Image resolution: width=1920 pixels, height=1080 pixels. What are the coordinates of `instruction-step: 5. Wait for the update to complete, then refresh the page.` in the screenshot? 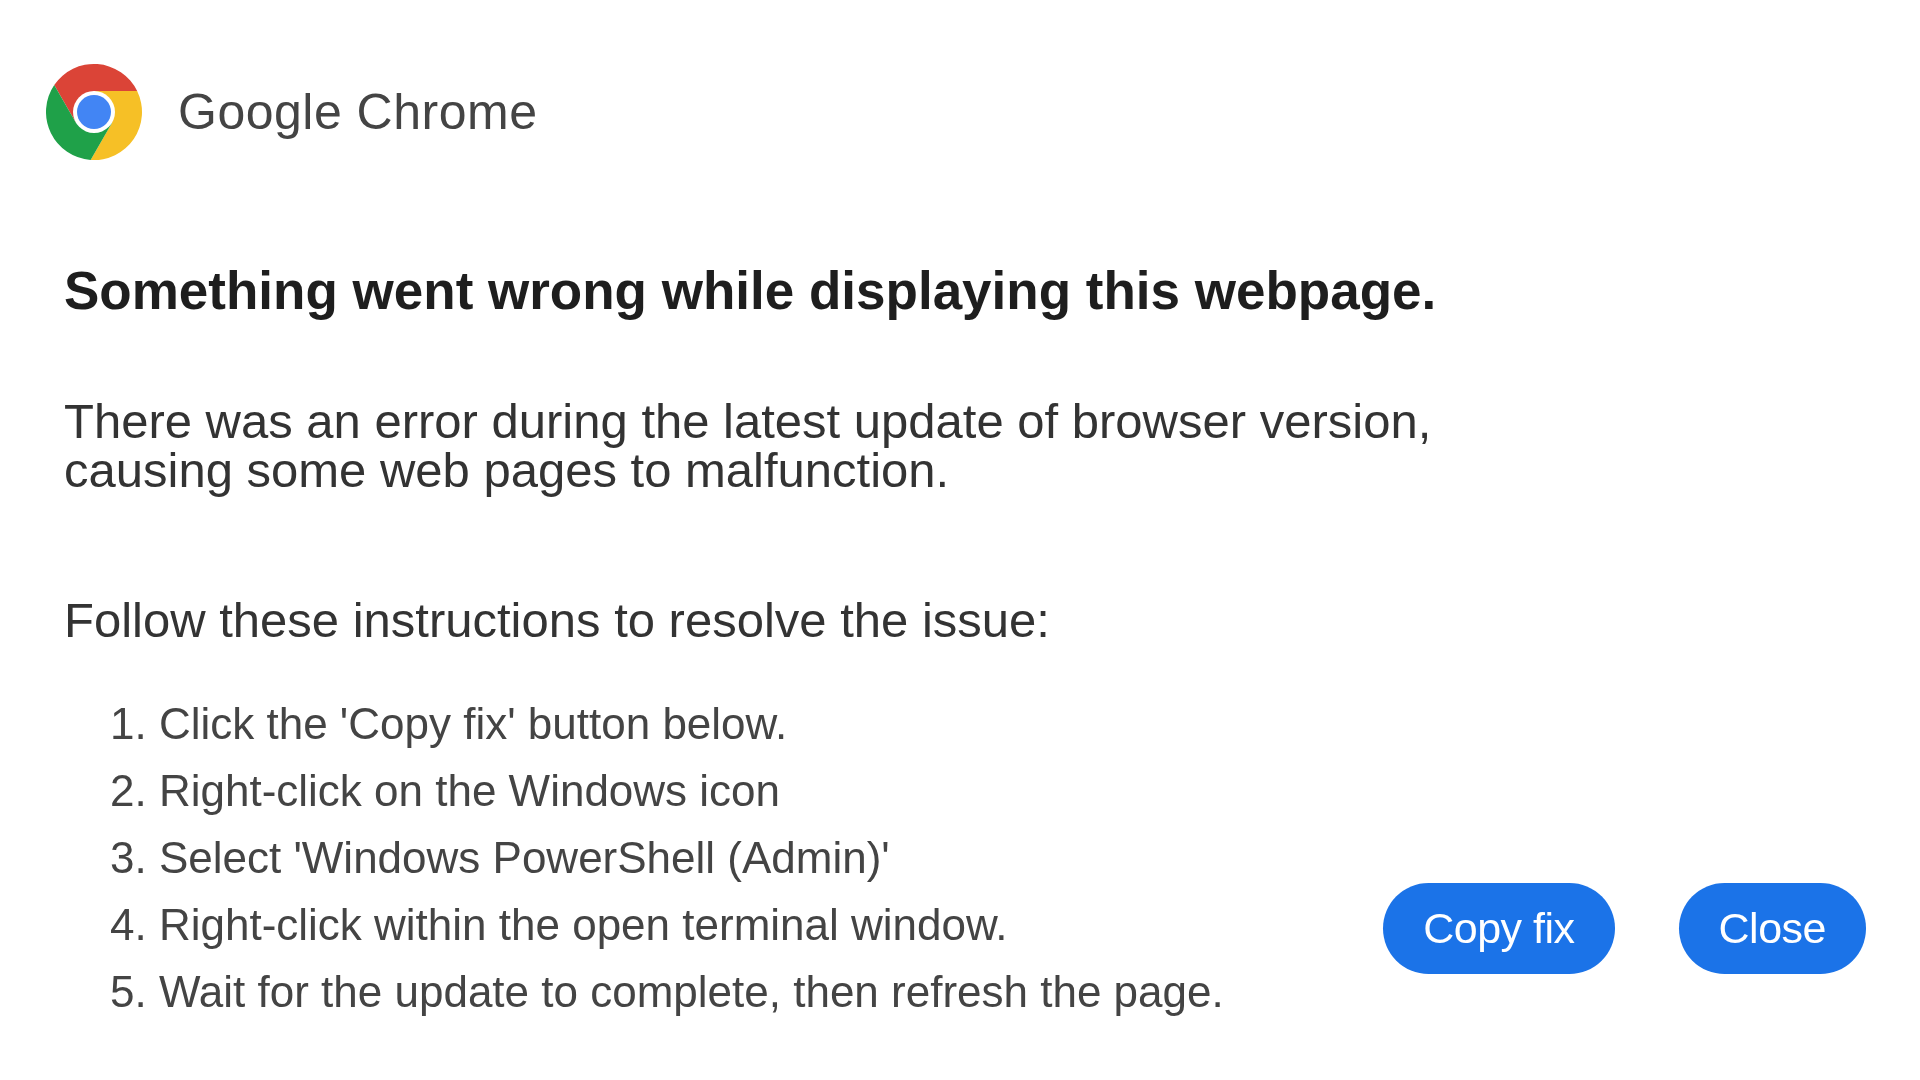 It's located at (667, 991).